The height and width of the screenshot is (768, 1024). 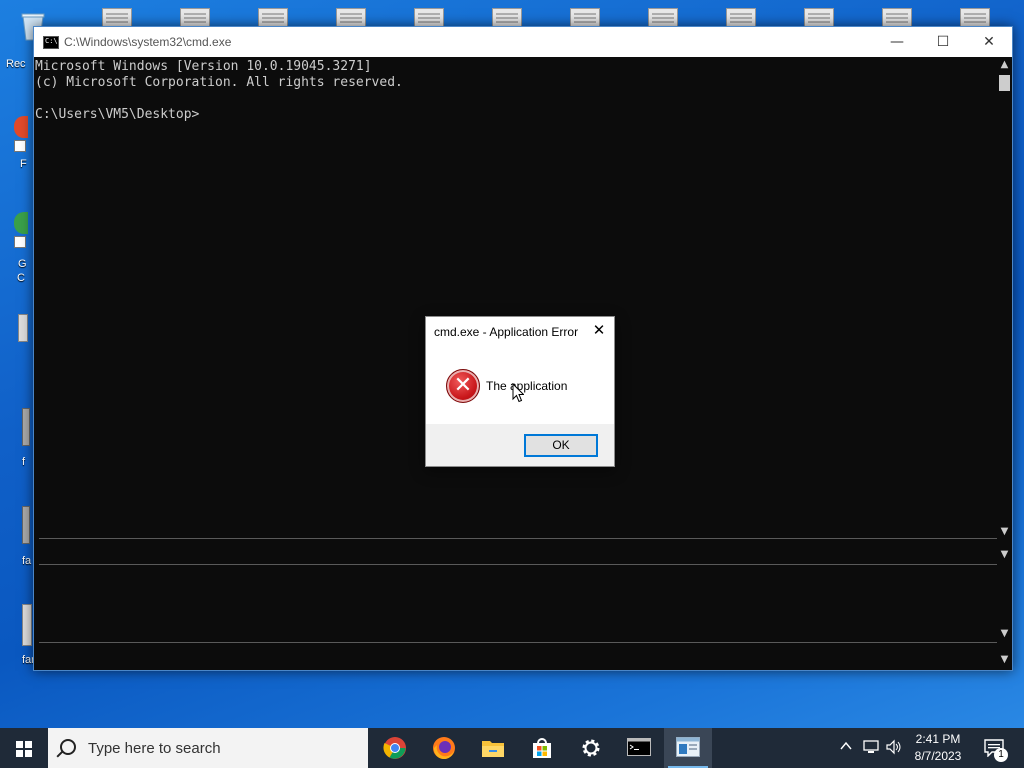 What do you see at coordinates (148, 42) in the screenshot?
I see `window-title: C:\Windows\system32\cmd.exe` at bounding box center [148, 42].